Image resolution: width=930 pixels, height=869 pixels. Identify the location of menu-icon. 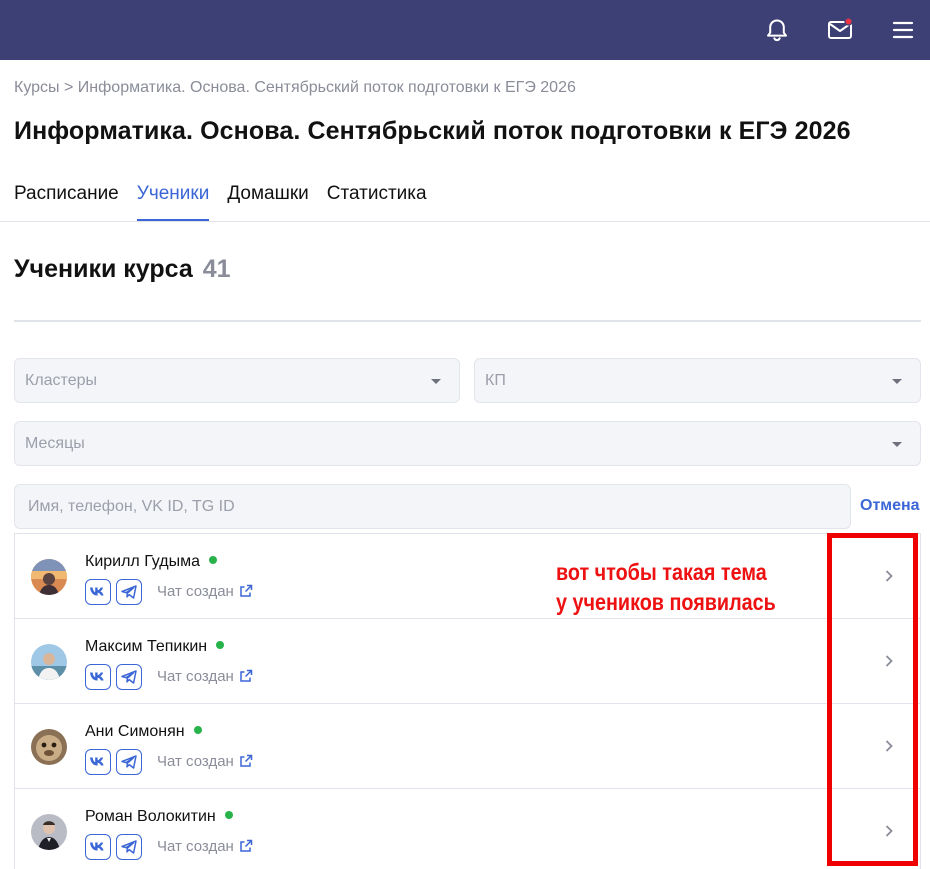
(903, 30).